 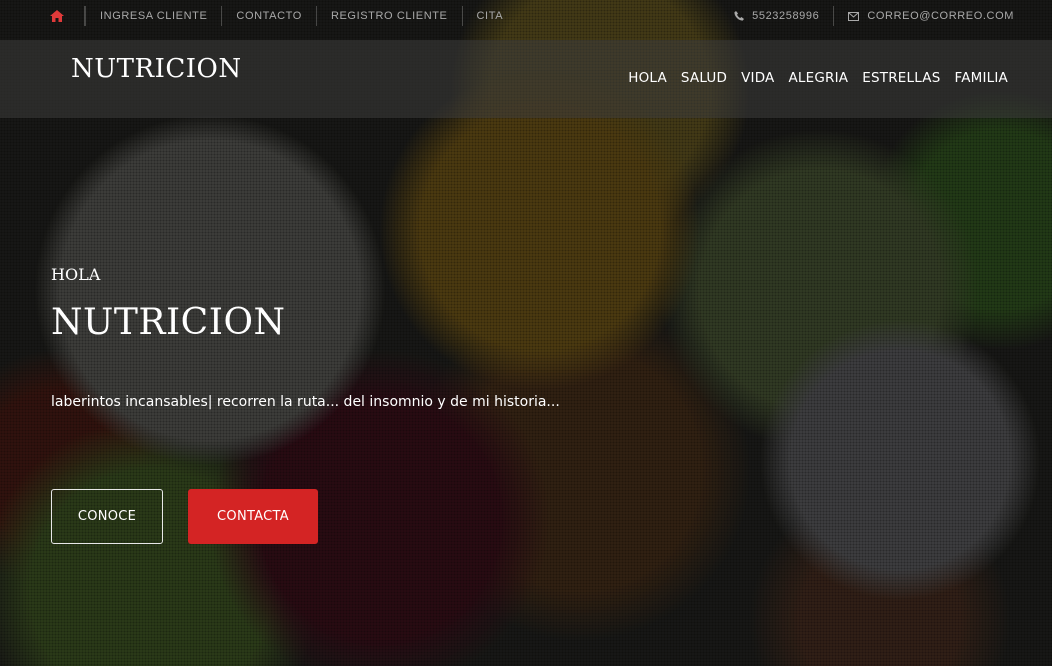 What do you see at coordinates (168, 322) in the screenshot?
I see `hero-title: NUTRICION` at bounding box center [168, 322].